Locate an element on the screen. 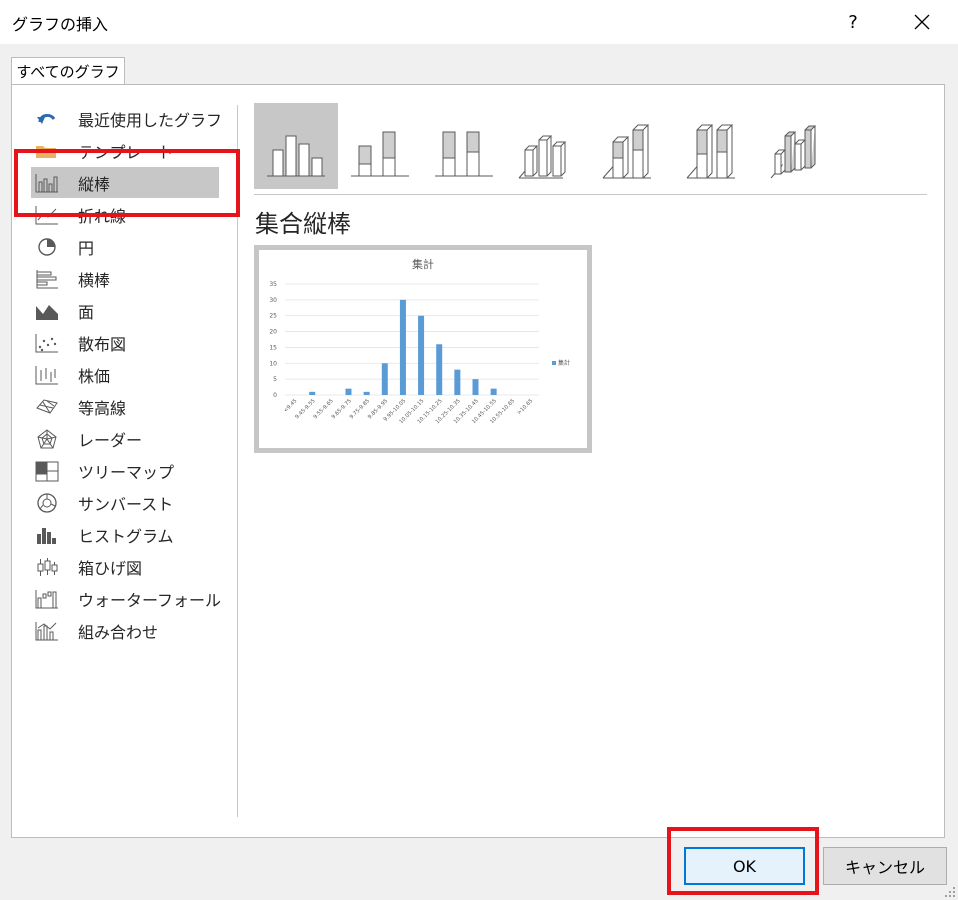 The height and width of the screenshot is (900, 958). chart-type-item: サンバースト is located at coordinates (125, 502).